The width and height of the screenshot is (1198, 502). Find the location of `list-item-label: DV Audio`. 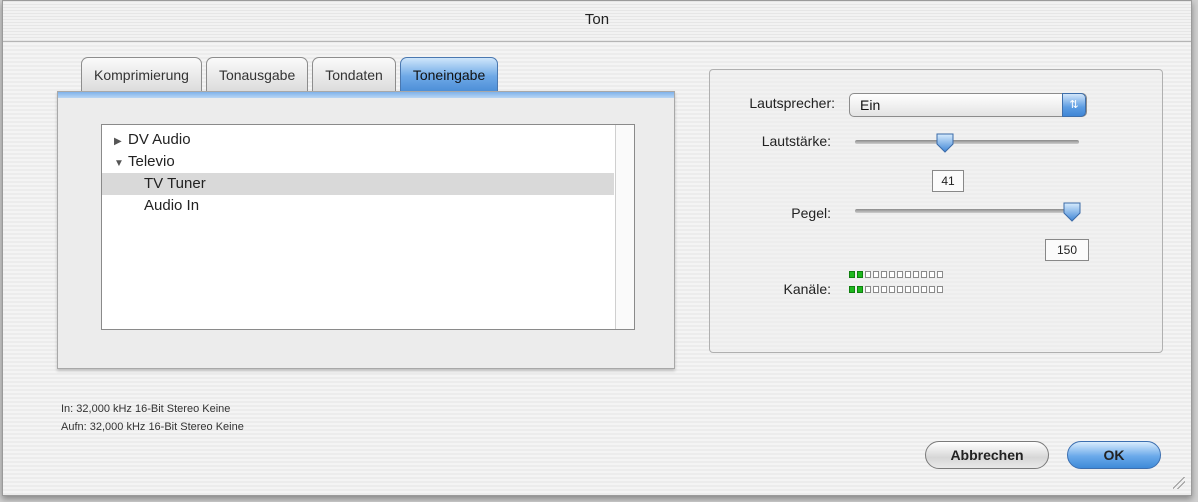

list-item-label: DV Audio is located at coordinates (159, 139).